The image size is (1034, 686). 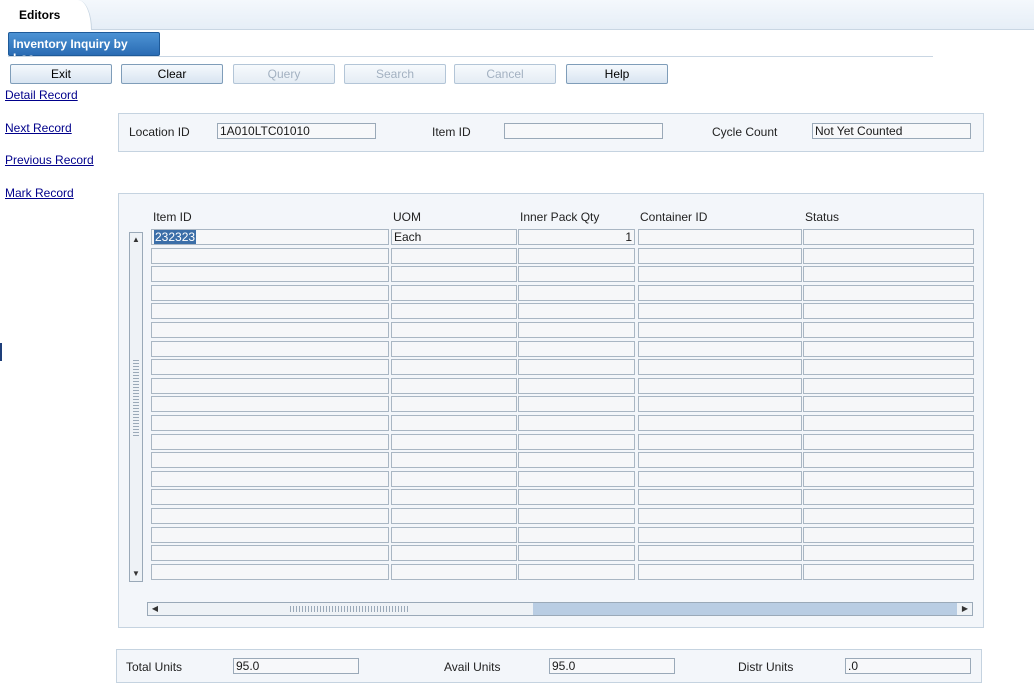 What do you see at coordinates (38, 128) in the screenshot?
I see `next-record-link: Next Record` at bounding box center [38, 128].